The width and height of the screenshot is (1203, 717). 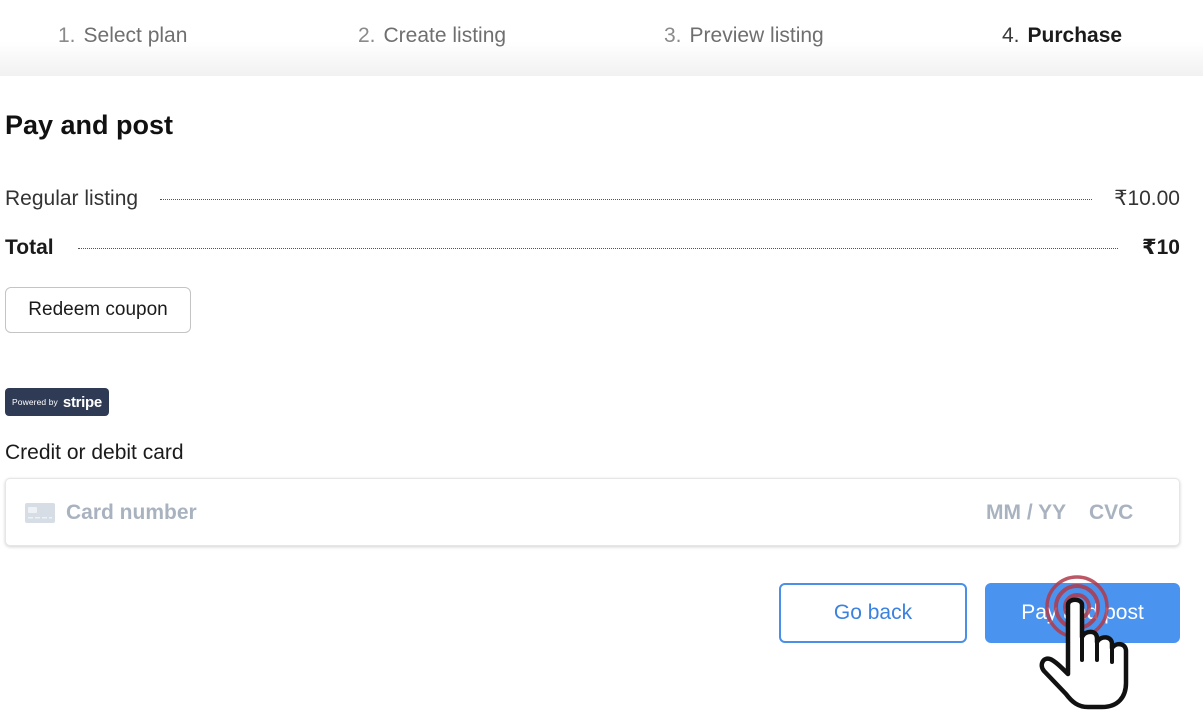 I want to click on total-row: Total ₹10, so click(x=592, y=247).